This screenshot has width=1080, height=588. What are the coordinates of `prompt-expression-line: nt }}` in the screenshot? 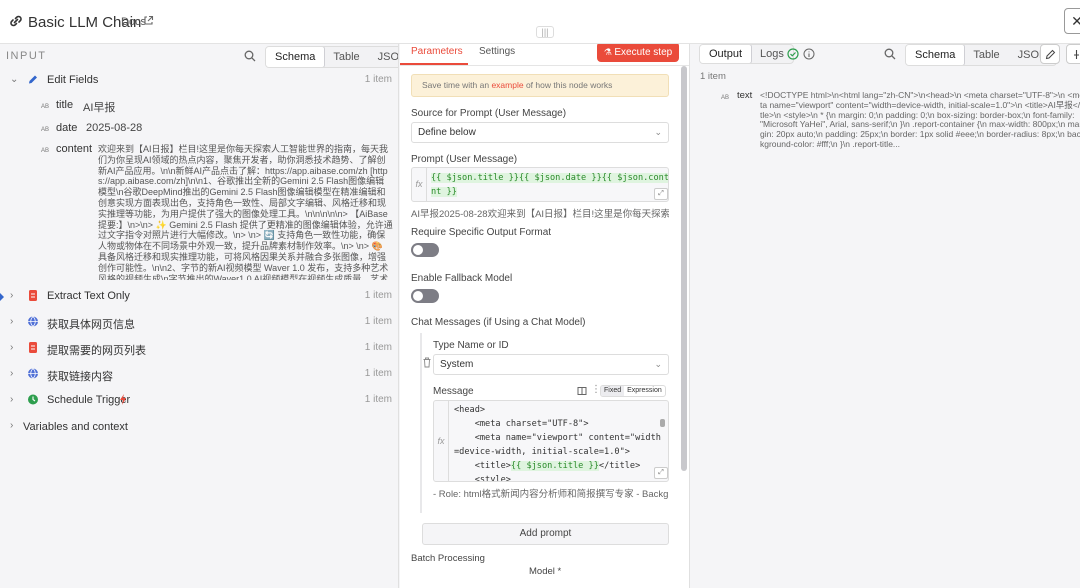 It's located at (444, 192).